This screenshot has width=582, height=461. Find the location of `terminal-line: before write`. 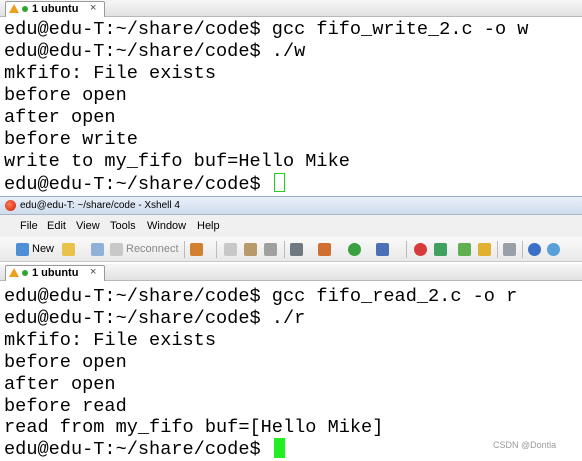

terminal-line: before write is located at coordinates (71, 139).